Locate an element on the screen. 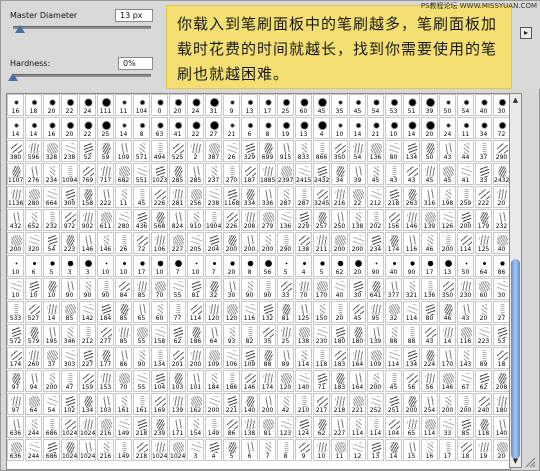 The height and width of the screenshot is (471, 540). brush-preset: 910 is located at coordinates (195, 220).